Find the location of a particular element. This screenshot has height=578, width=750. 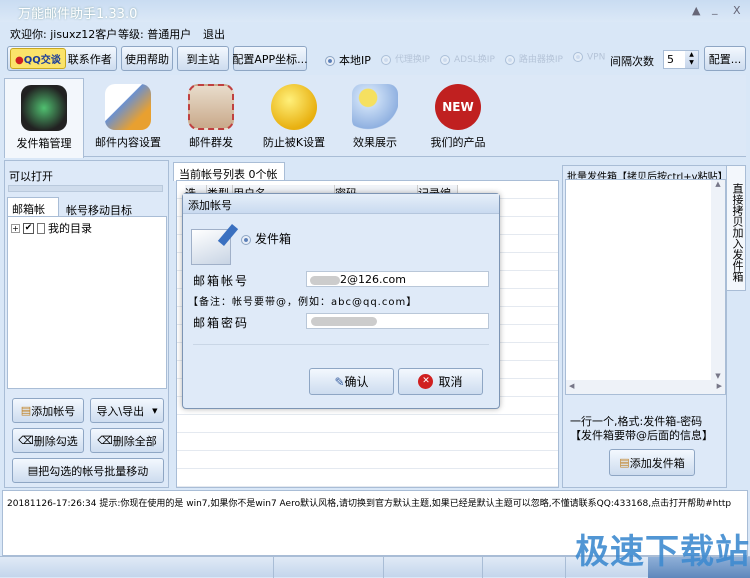

ip-option-router: 路由器换IP is located at coordinates (533, 60).